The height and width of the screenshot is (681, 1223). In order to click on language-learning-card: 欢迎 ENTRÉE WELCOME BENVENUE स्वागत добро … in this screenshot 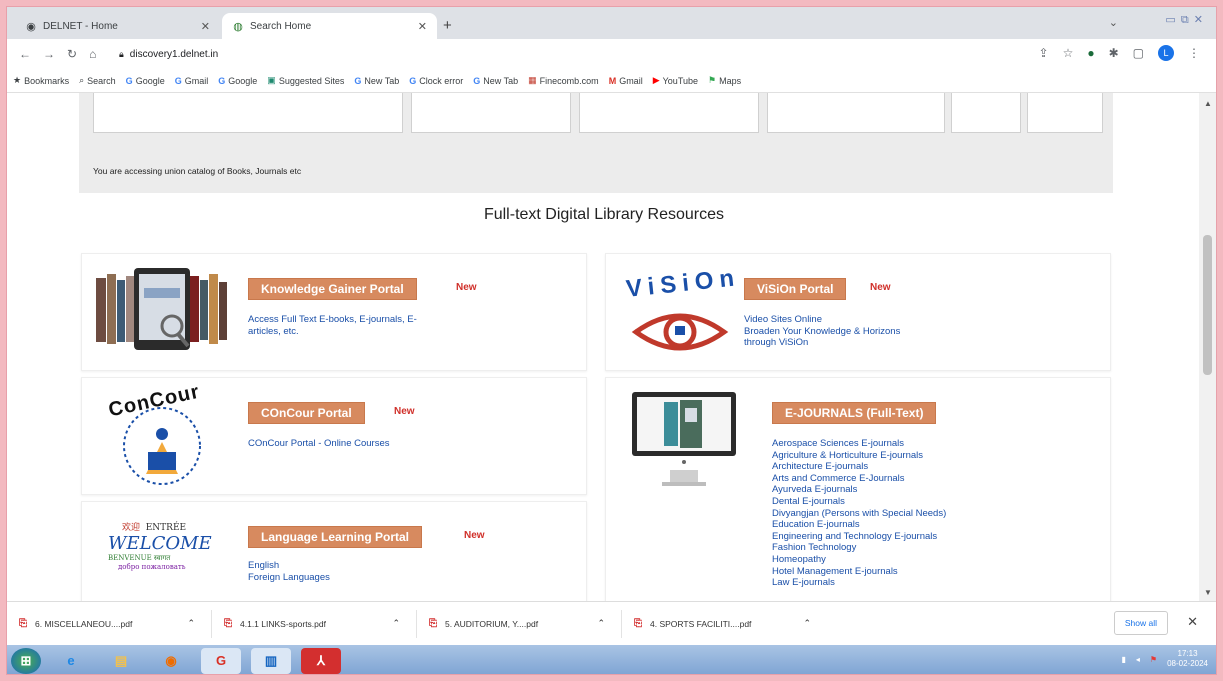, I will do `click(334, 551)`.